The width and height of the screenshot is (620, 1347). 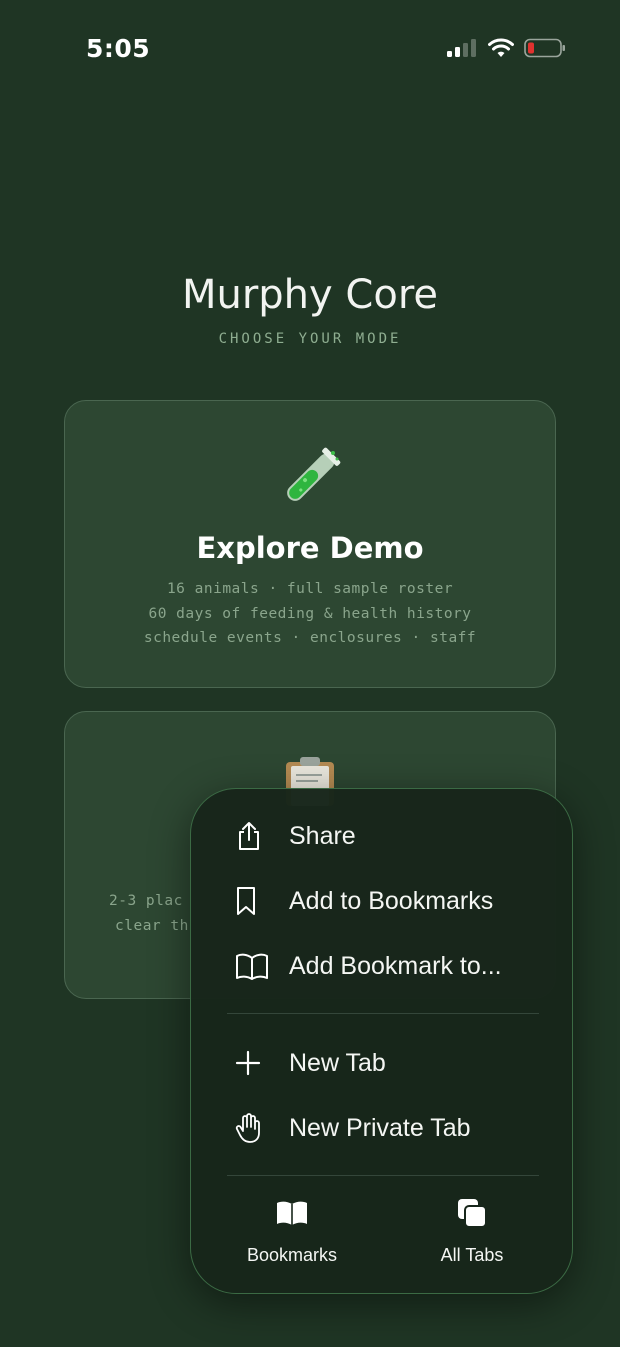 I want to click on menu-item-new-tab: New Tab, so click(x=381, y=1063).